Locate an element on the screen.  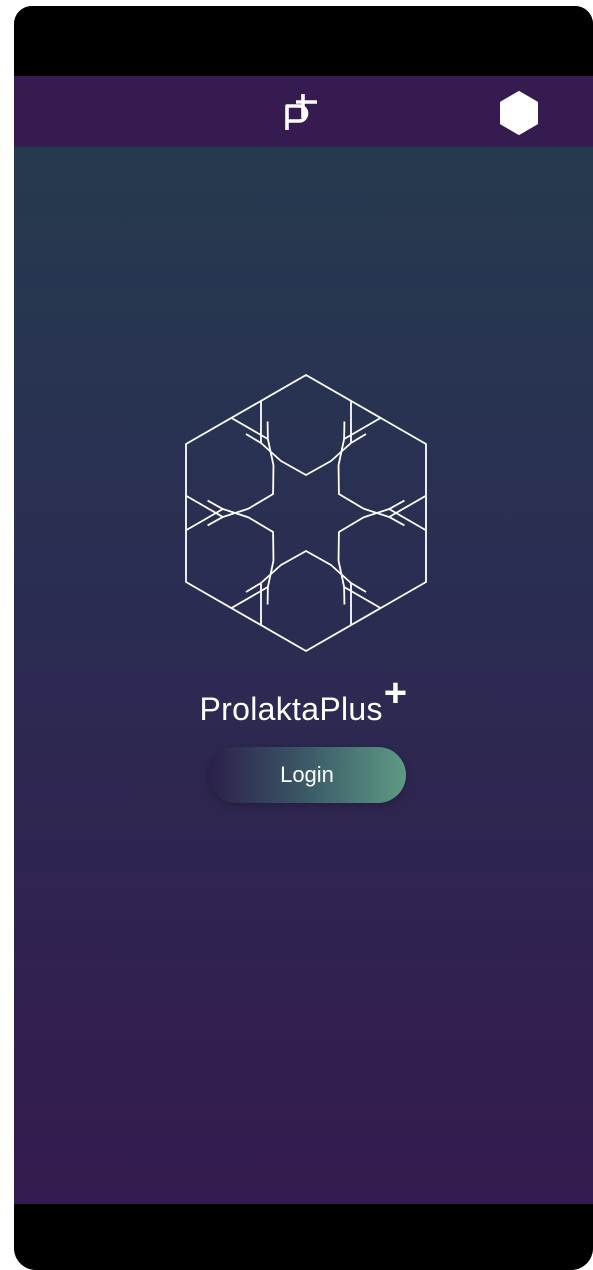
hexagon-icon is located at coordinates (519, 113).